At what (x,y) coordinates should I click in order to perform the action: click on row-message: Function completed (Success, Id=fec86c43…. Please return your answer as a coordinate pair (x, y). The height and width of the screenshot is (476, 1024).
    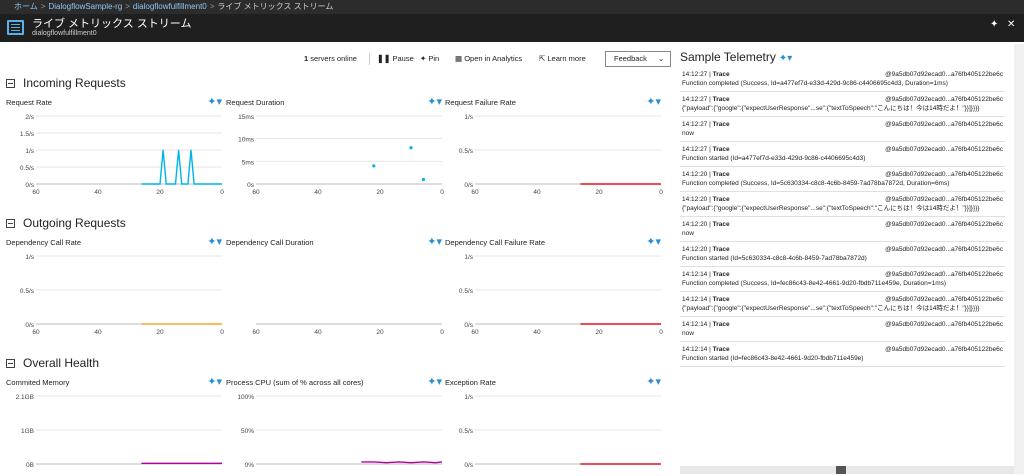
    Looking at the image, I should click on (814, 283).